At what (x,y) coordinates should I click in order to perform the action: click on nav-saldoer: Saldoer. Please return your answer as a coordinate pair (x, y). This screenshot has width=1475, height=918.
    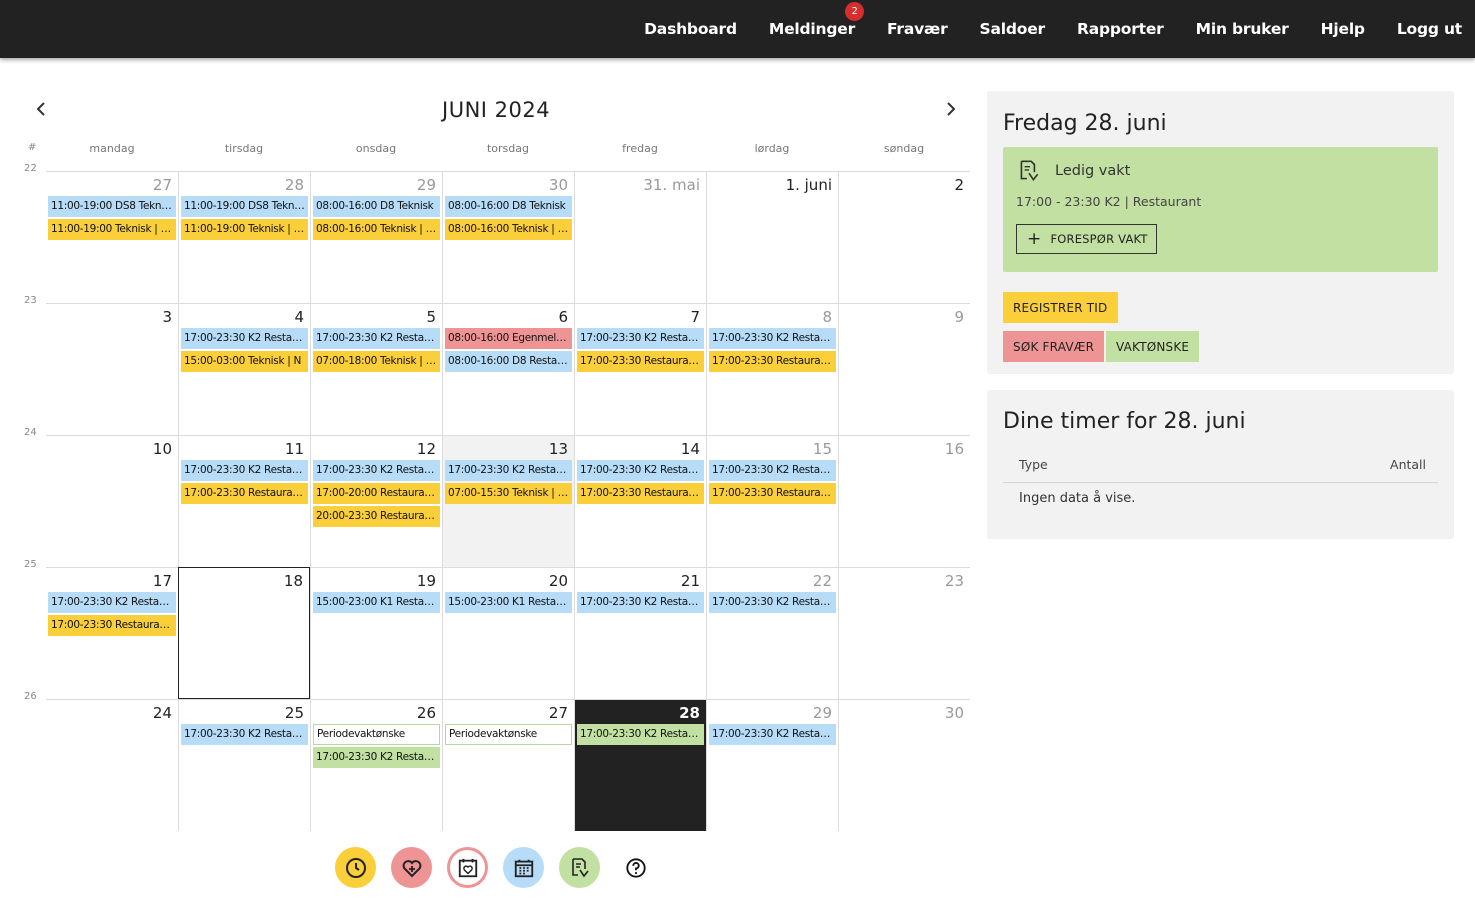
    Looking at the image, I should click on (1013, 29).